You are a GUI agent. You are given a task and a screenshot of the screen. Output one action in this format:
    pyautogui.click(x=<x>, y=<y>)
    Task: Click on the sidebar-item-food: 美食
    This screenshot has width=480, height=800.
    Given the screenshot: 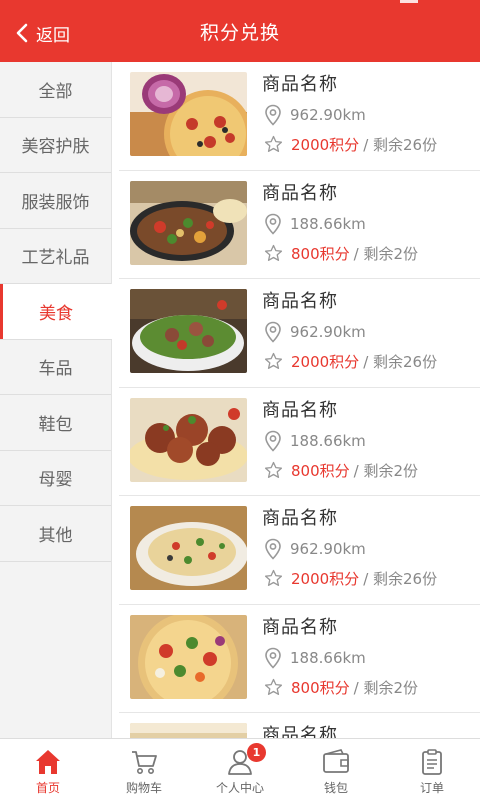 What is the action you would take?
    pyautogui.click(x=56, y=312)
    